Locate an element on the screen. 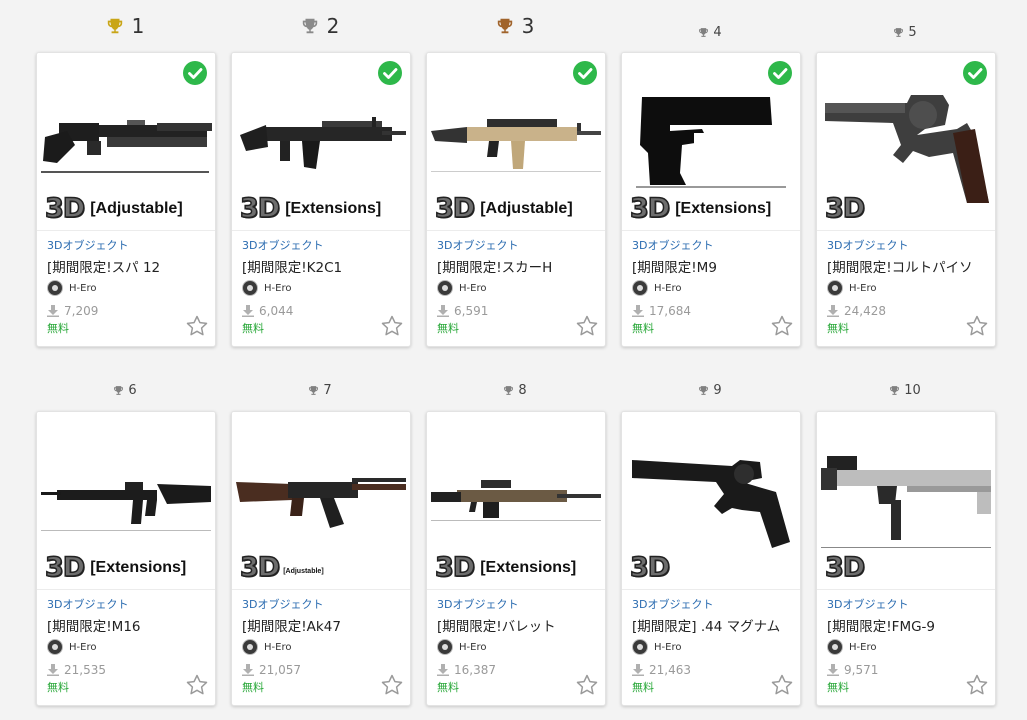 The height and width of the screenshot is (720, 1027). rank-label-4: 4 is located at coordinates (710, 32).